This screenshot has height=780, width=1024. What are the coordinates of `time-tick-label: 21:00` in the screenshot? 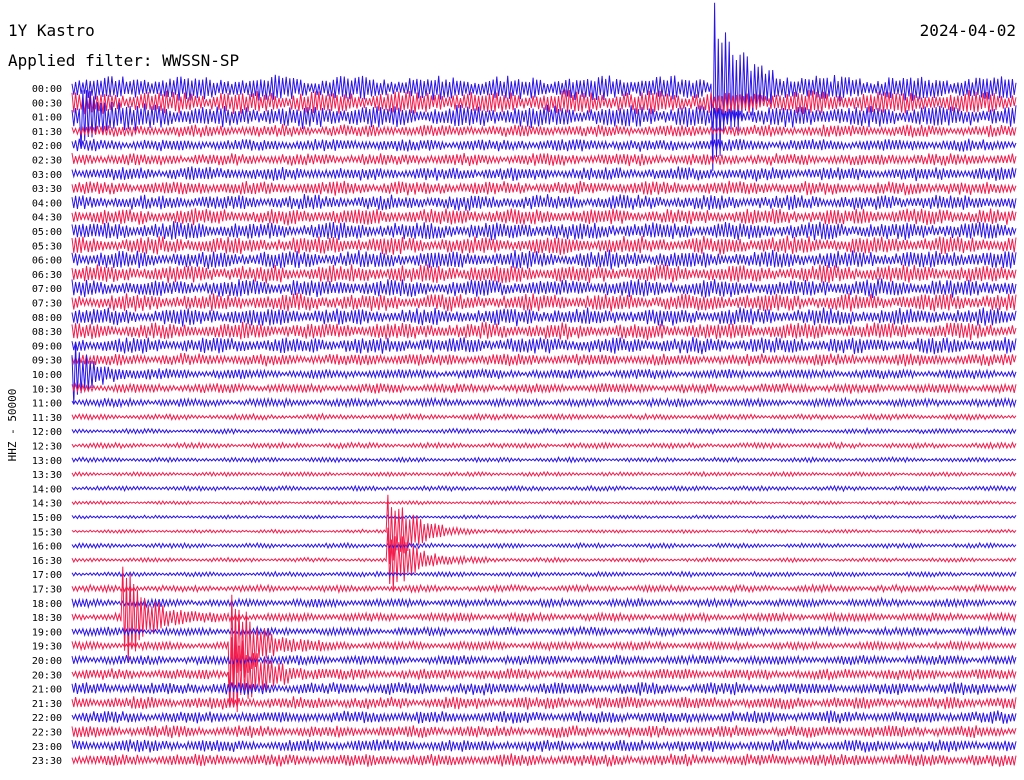 It's located at (47, 690).